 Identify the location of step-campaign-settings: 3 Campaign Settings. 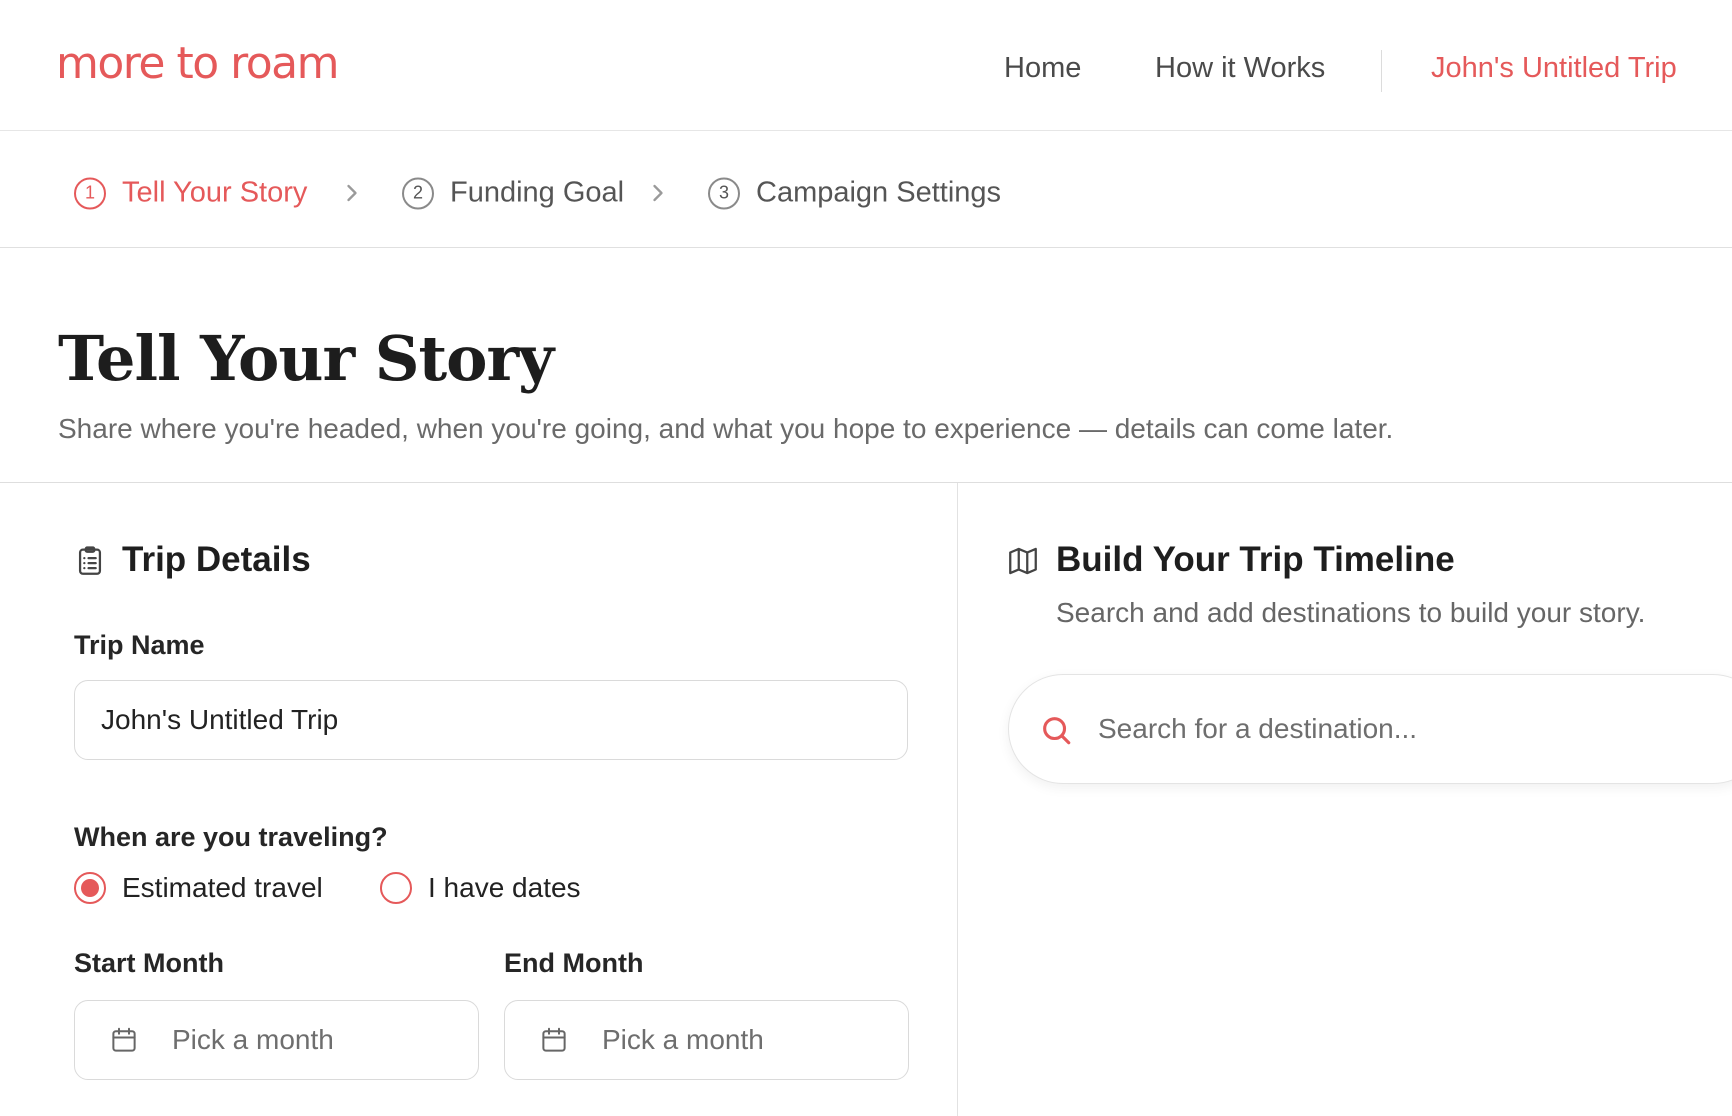
(854, 193).